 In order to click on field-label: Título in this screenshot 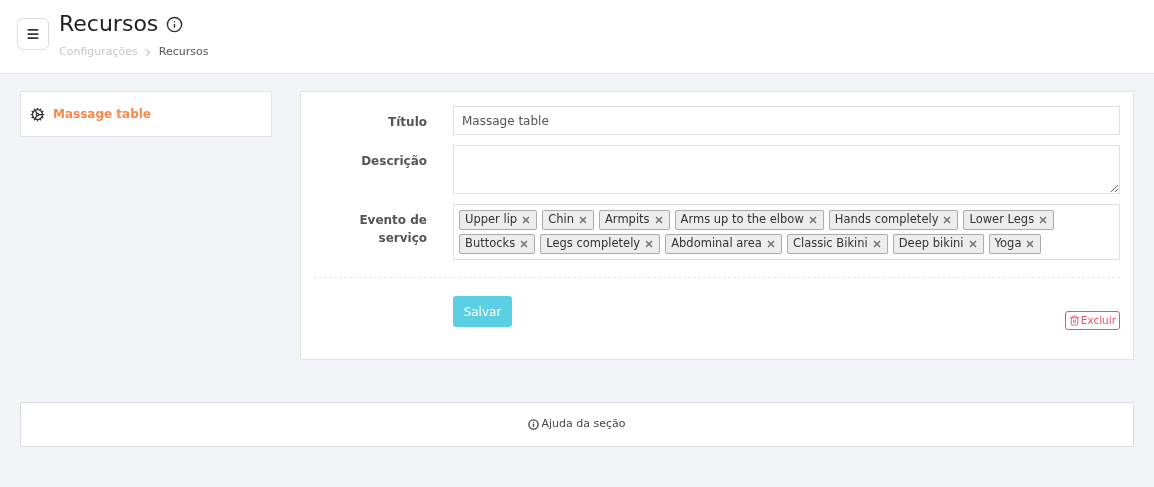, I will do `click(407, 122)`.